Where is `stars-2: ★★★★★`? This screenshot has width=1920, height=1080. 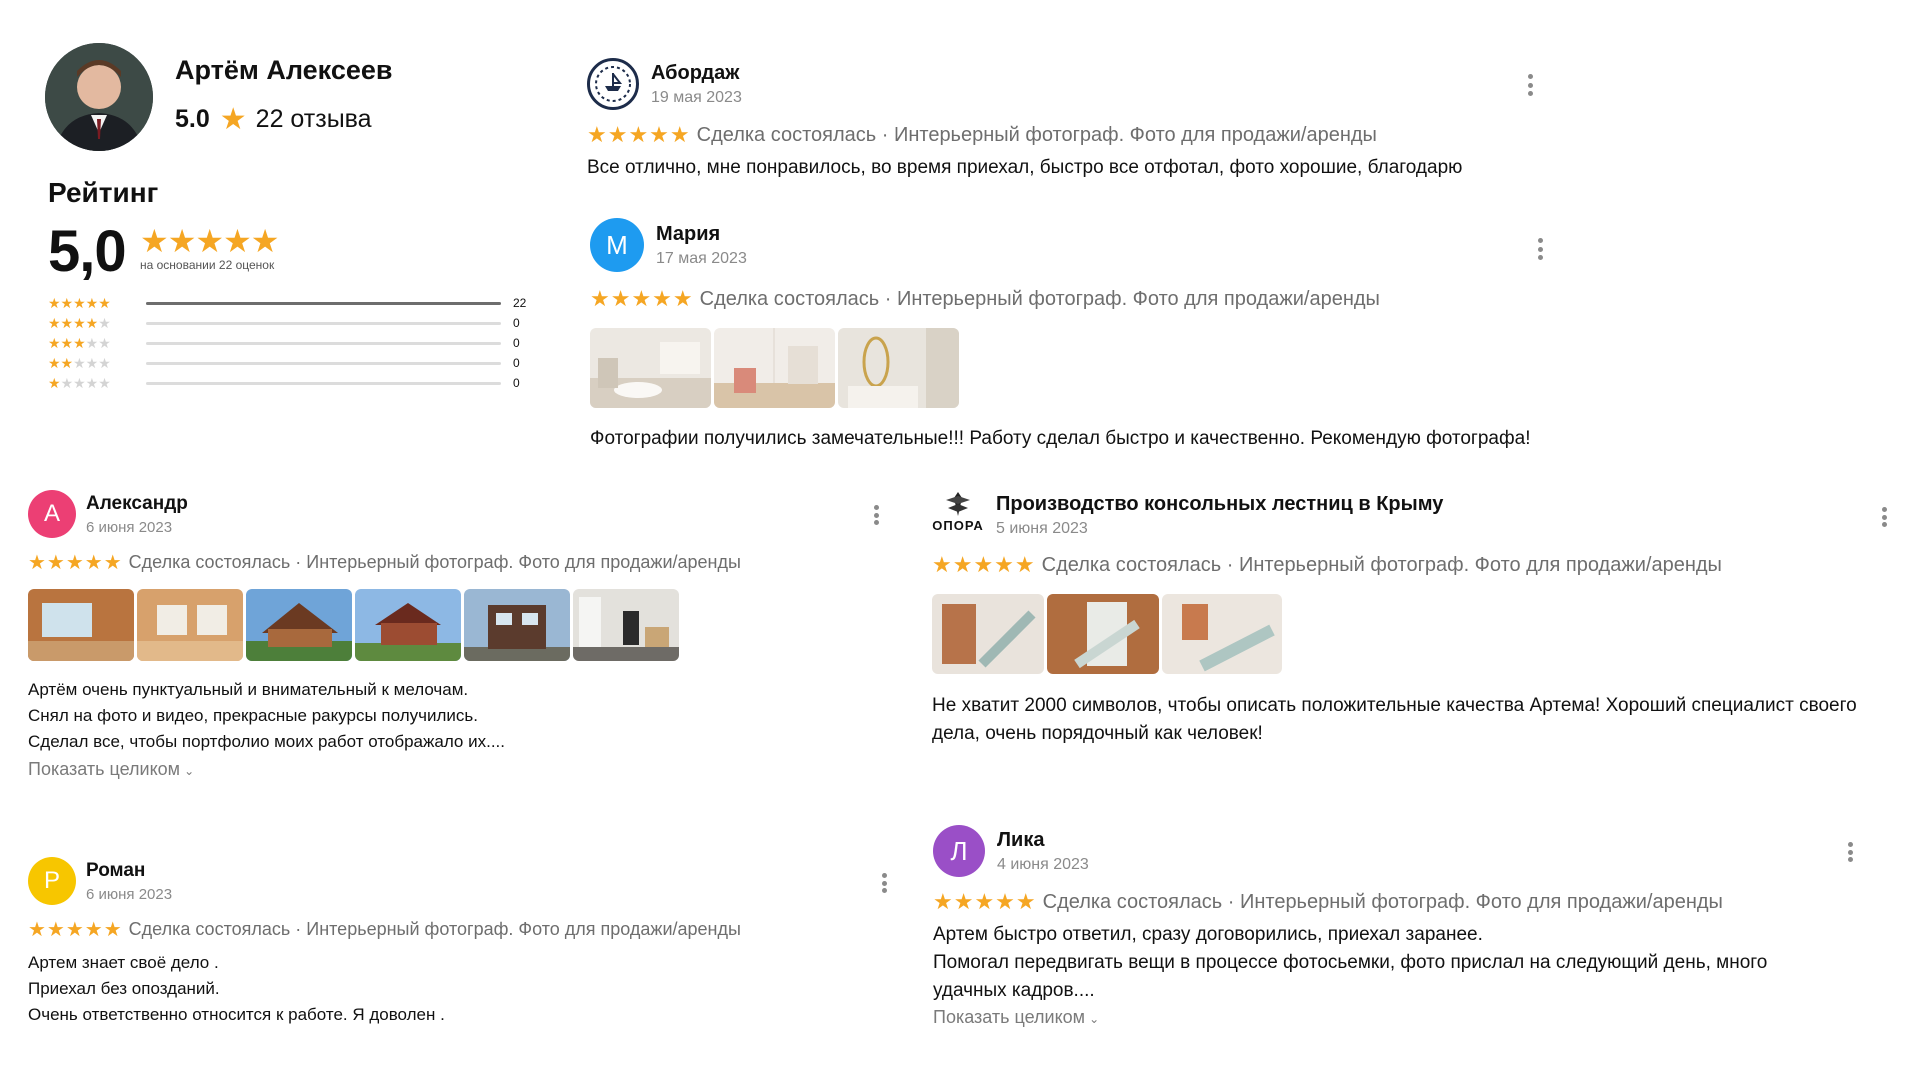 stars-2: ★★★★★ is located at coordinates (79, 362).